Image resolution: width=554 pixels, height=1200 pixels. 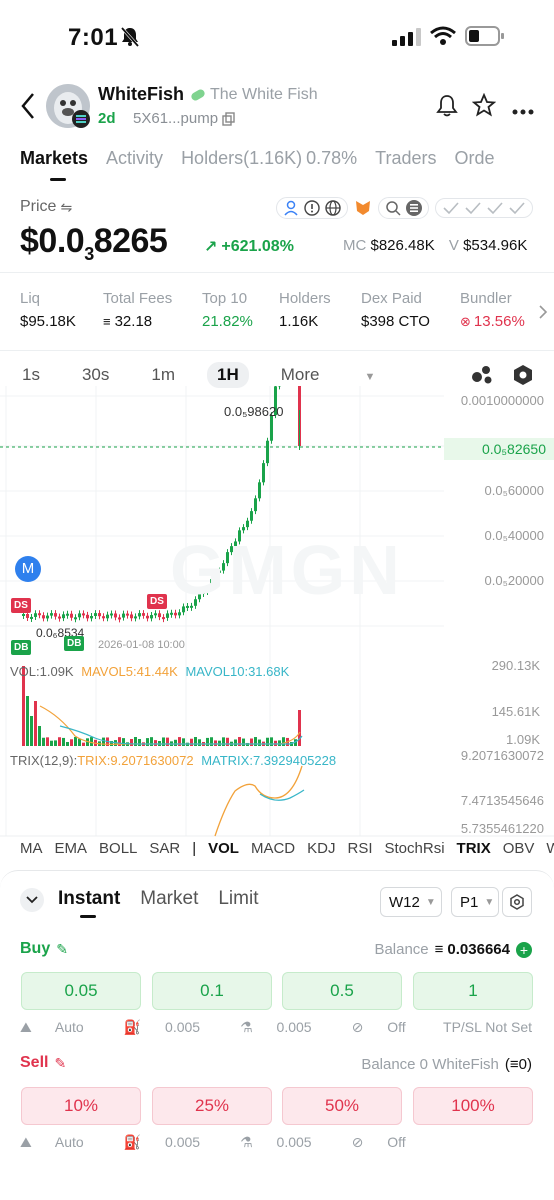 I want to click on stat-top10: Top 10 21.82%, so click(x=227, y=310).